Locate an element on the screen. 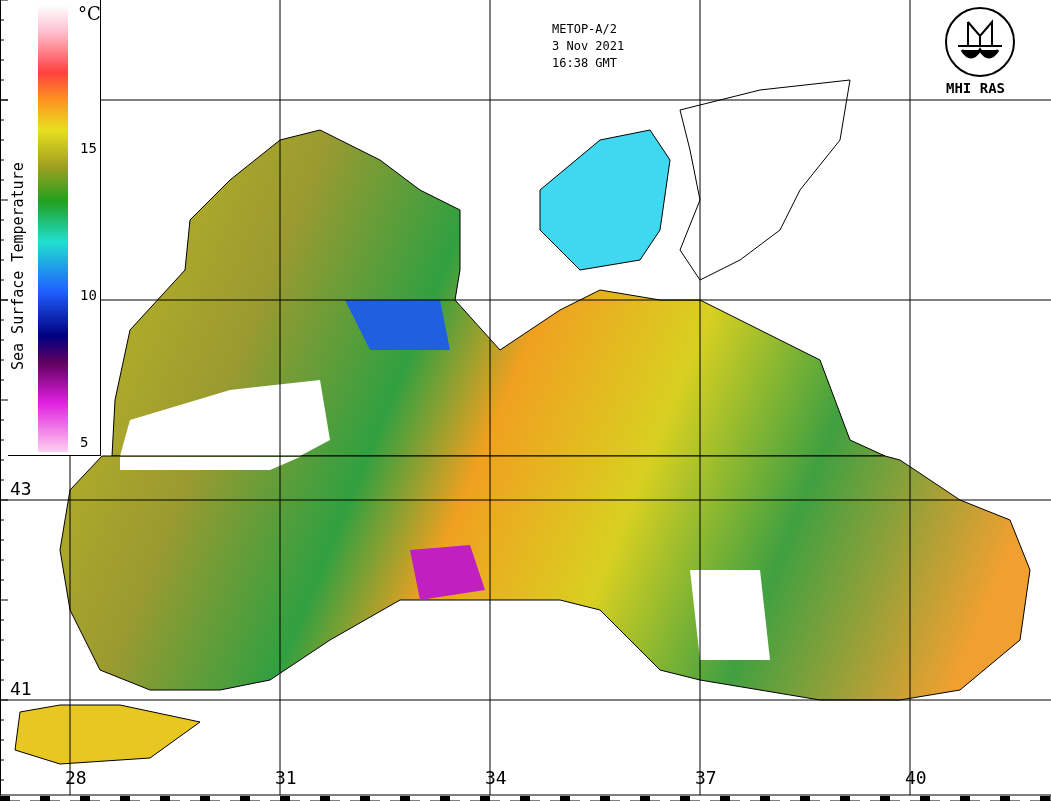  colorbar-tick-label: 15 is located at coordinates (88, 148).